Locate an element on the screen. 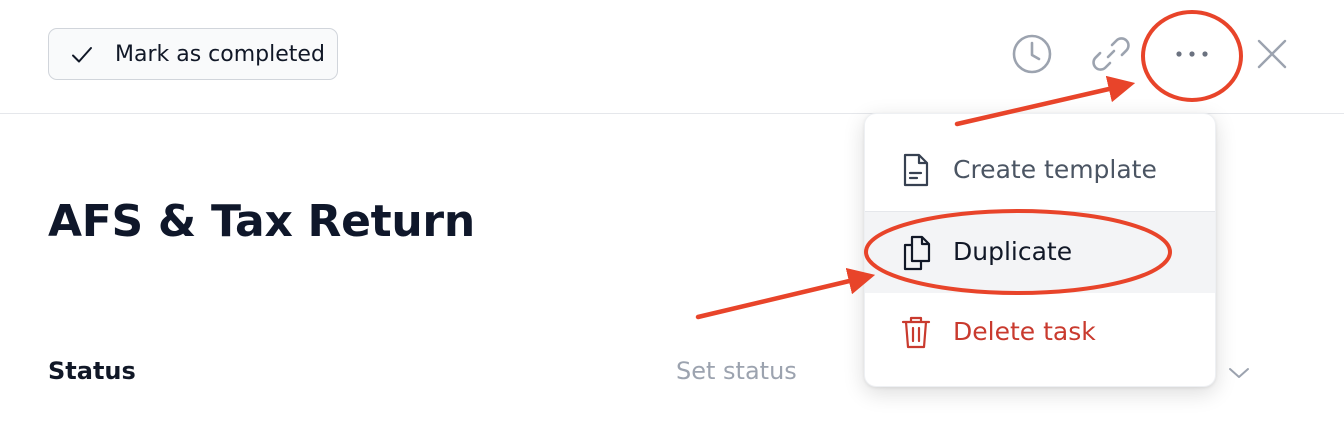  status-select: Set status is located at coordinates (736, 371).